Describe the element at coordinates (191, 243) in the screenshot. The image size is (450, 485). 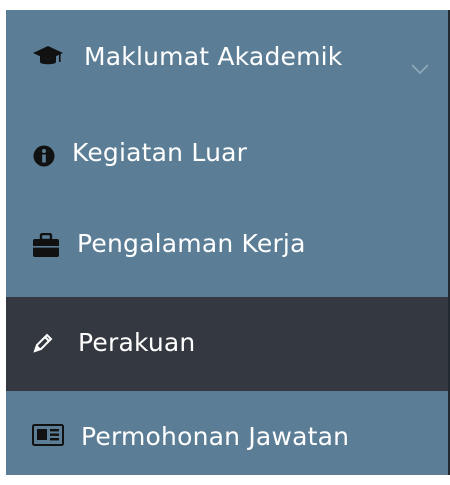
I see `sidebar-item-label: Pengalaman Kerja` at that location.